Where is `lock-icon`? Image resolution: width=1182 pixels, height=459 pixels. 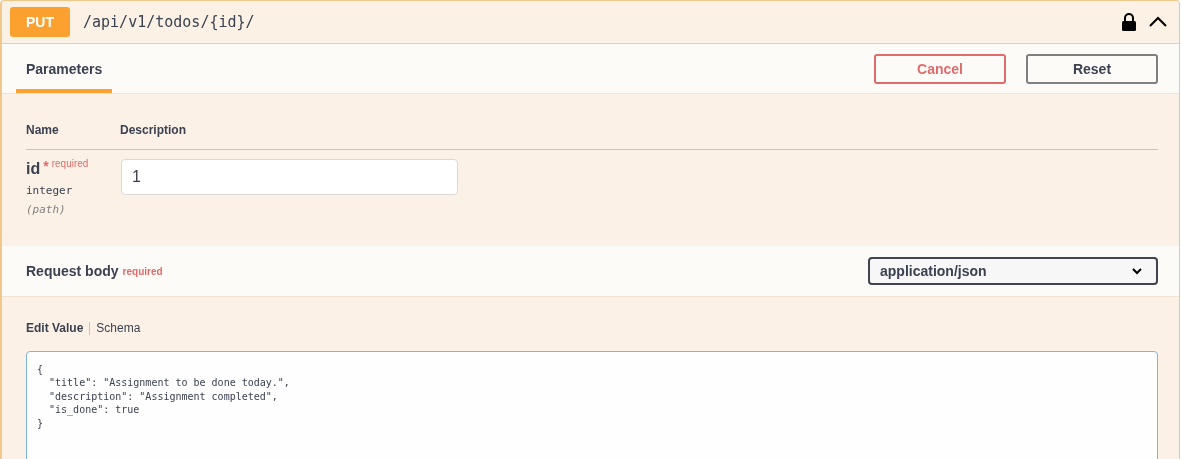
lock-icon is located at coordinates (1129, 22).